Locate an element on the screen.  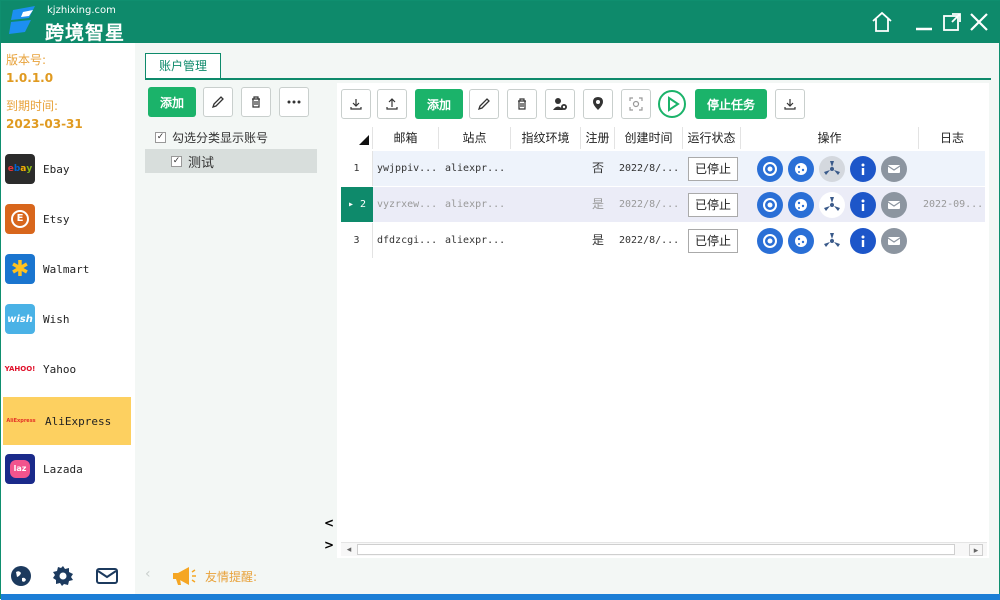
platform-walmart: ✱ Walmart is located at coordinates (67, 269).